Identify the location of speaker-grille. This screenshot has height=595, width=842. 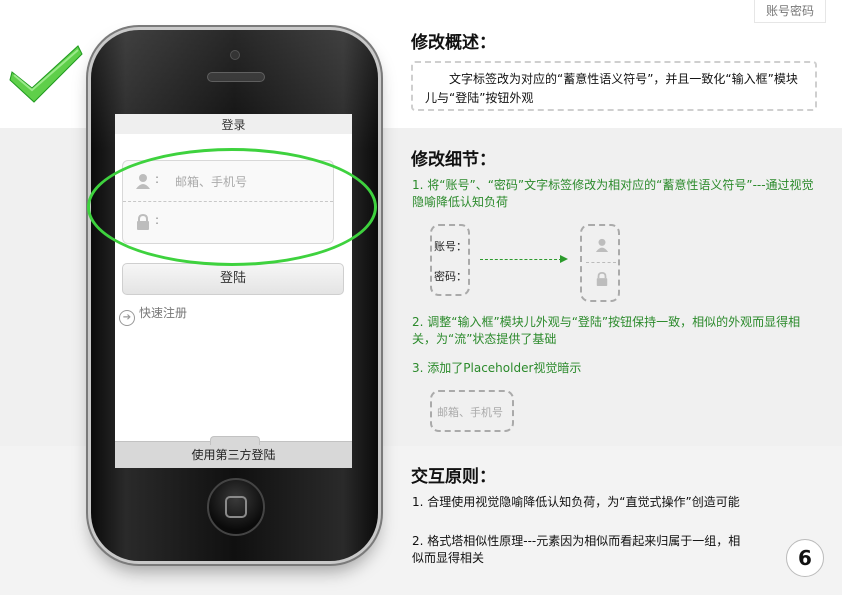
(236, 77).